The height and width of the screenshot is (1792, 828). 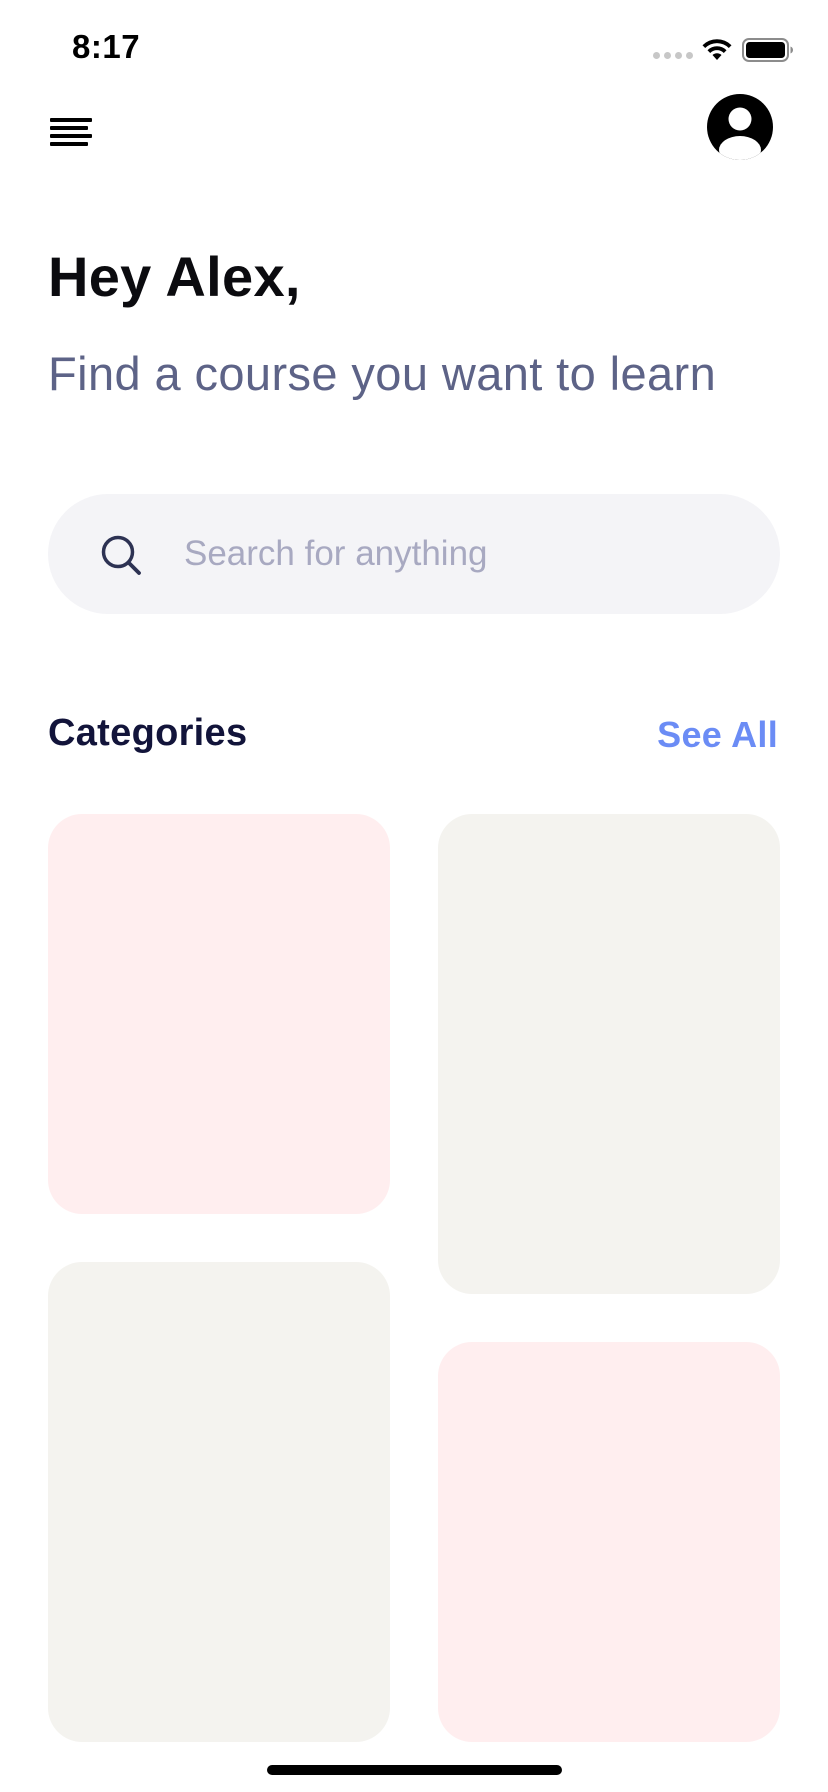 I want to click on battery-icon, so click(x=767, y=50).